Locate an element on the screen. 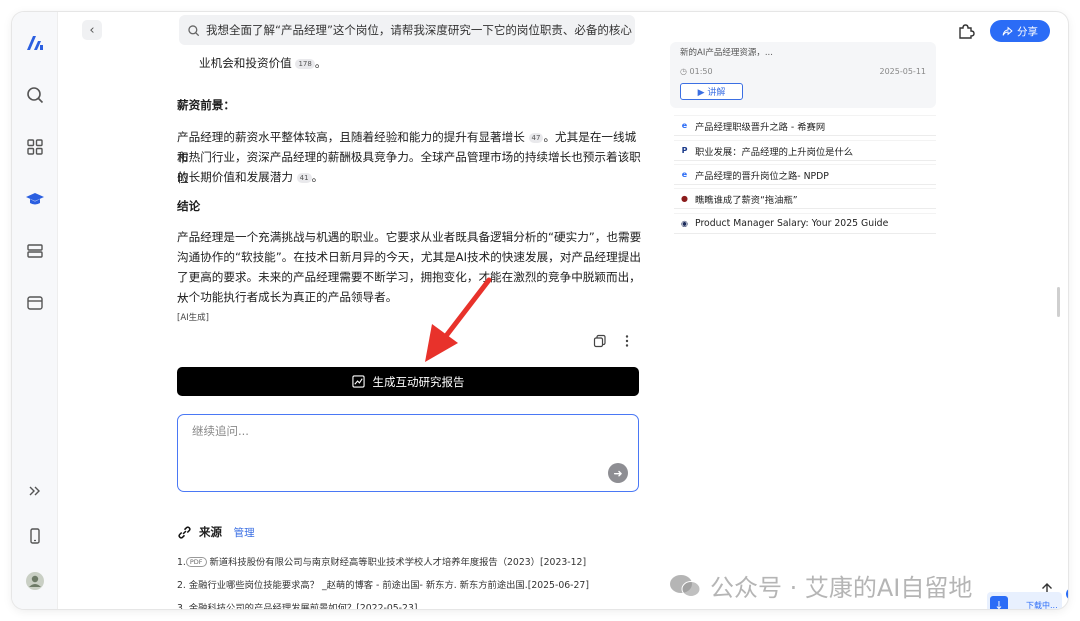 The width and height of the screenshot is (1080, 621). pdf-icon: PDF is located at coordinates (196, 562).